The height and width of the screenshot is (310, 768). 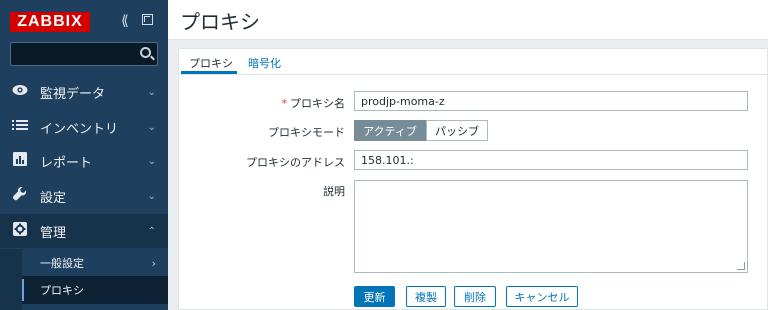 What do you see at coordinates (542, 296) in the screenshot?
I see `cancel-button: キャンセル` at bounding box center [542, 296].